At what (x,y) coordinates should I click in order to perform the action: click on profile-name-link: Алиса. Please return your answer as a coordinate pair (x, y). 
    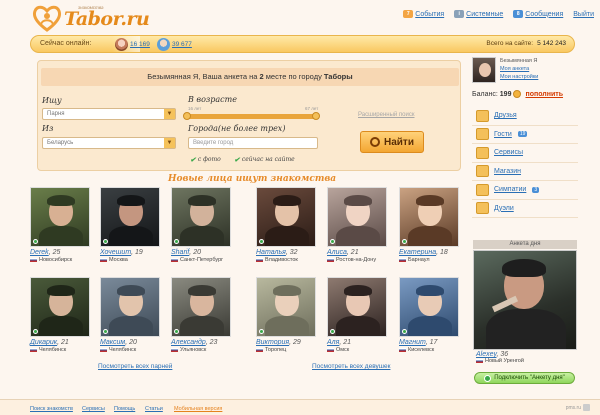
    Looking at the image, I should click on (337, 252).